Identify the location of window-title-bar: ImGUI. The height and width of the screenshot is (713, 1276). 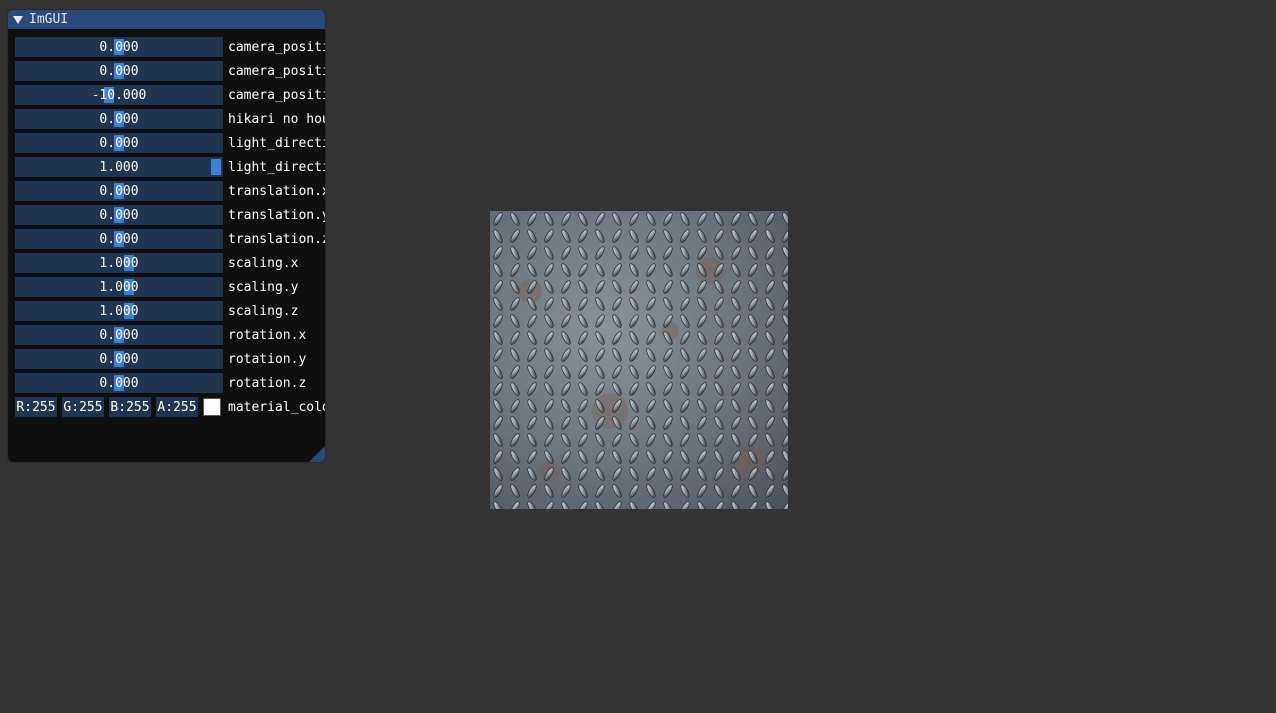
(166, 19).